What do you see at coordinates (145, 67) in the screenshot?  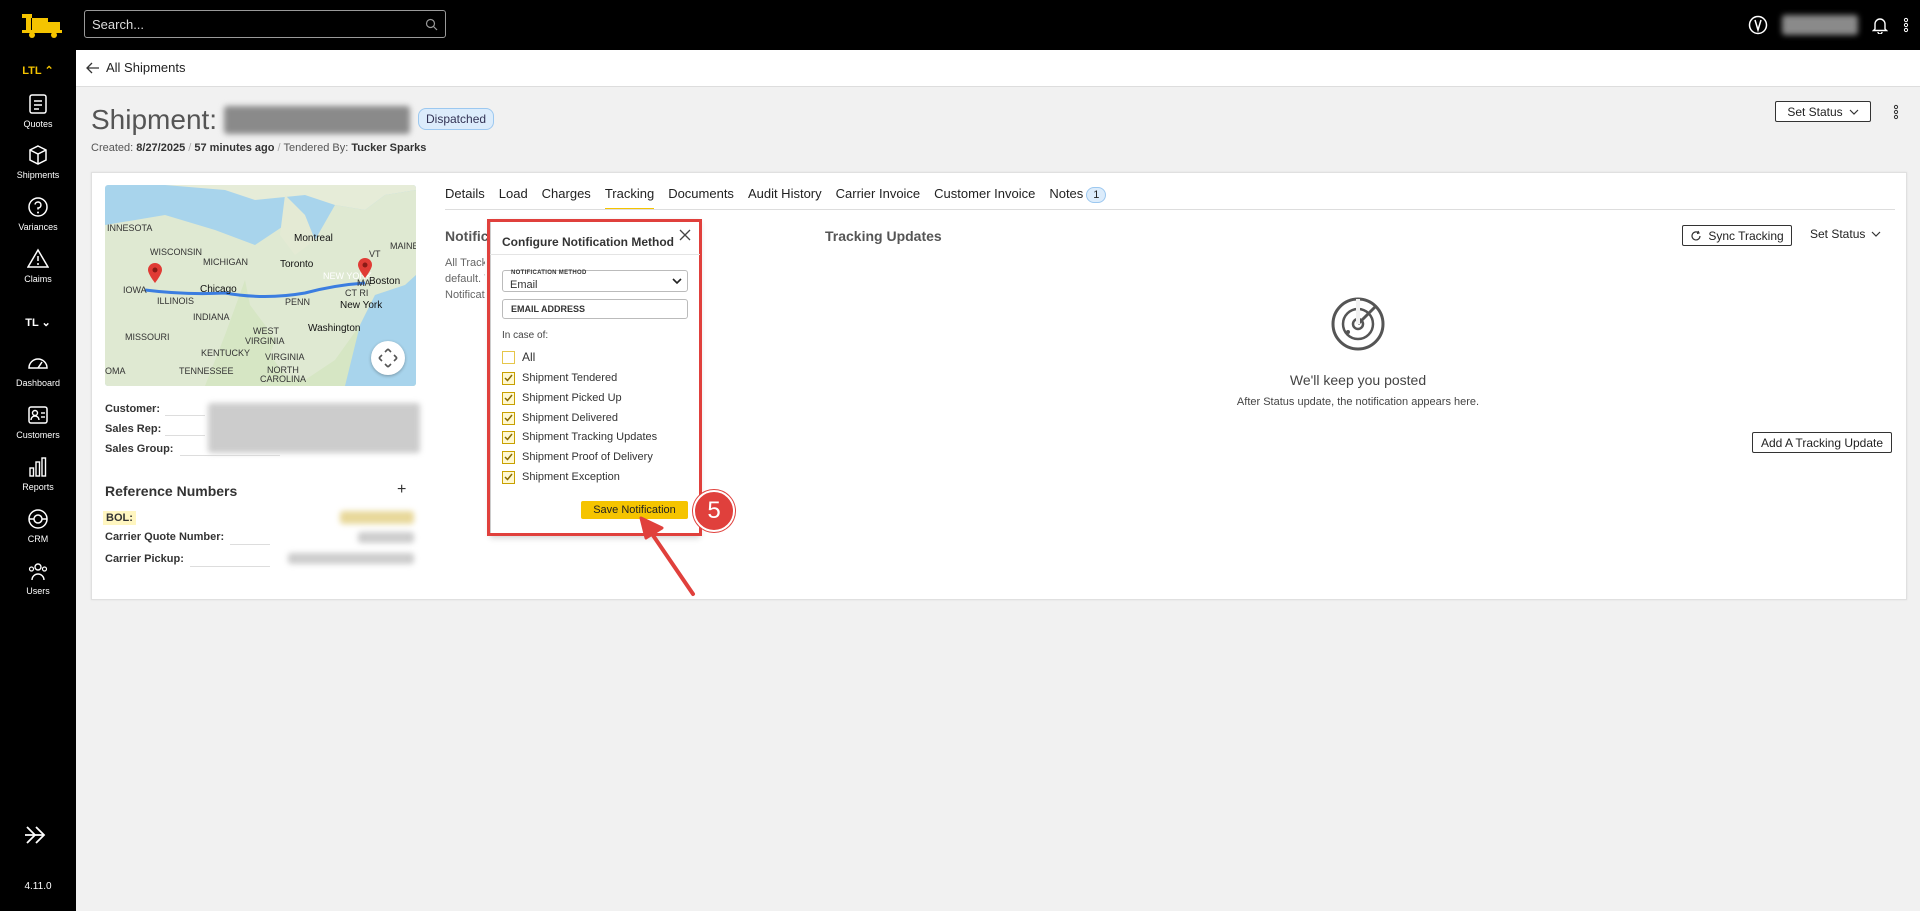 I see `breadcrumb-link: All Shipments` at bounding box center [145, 67].